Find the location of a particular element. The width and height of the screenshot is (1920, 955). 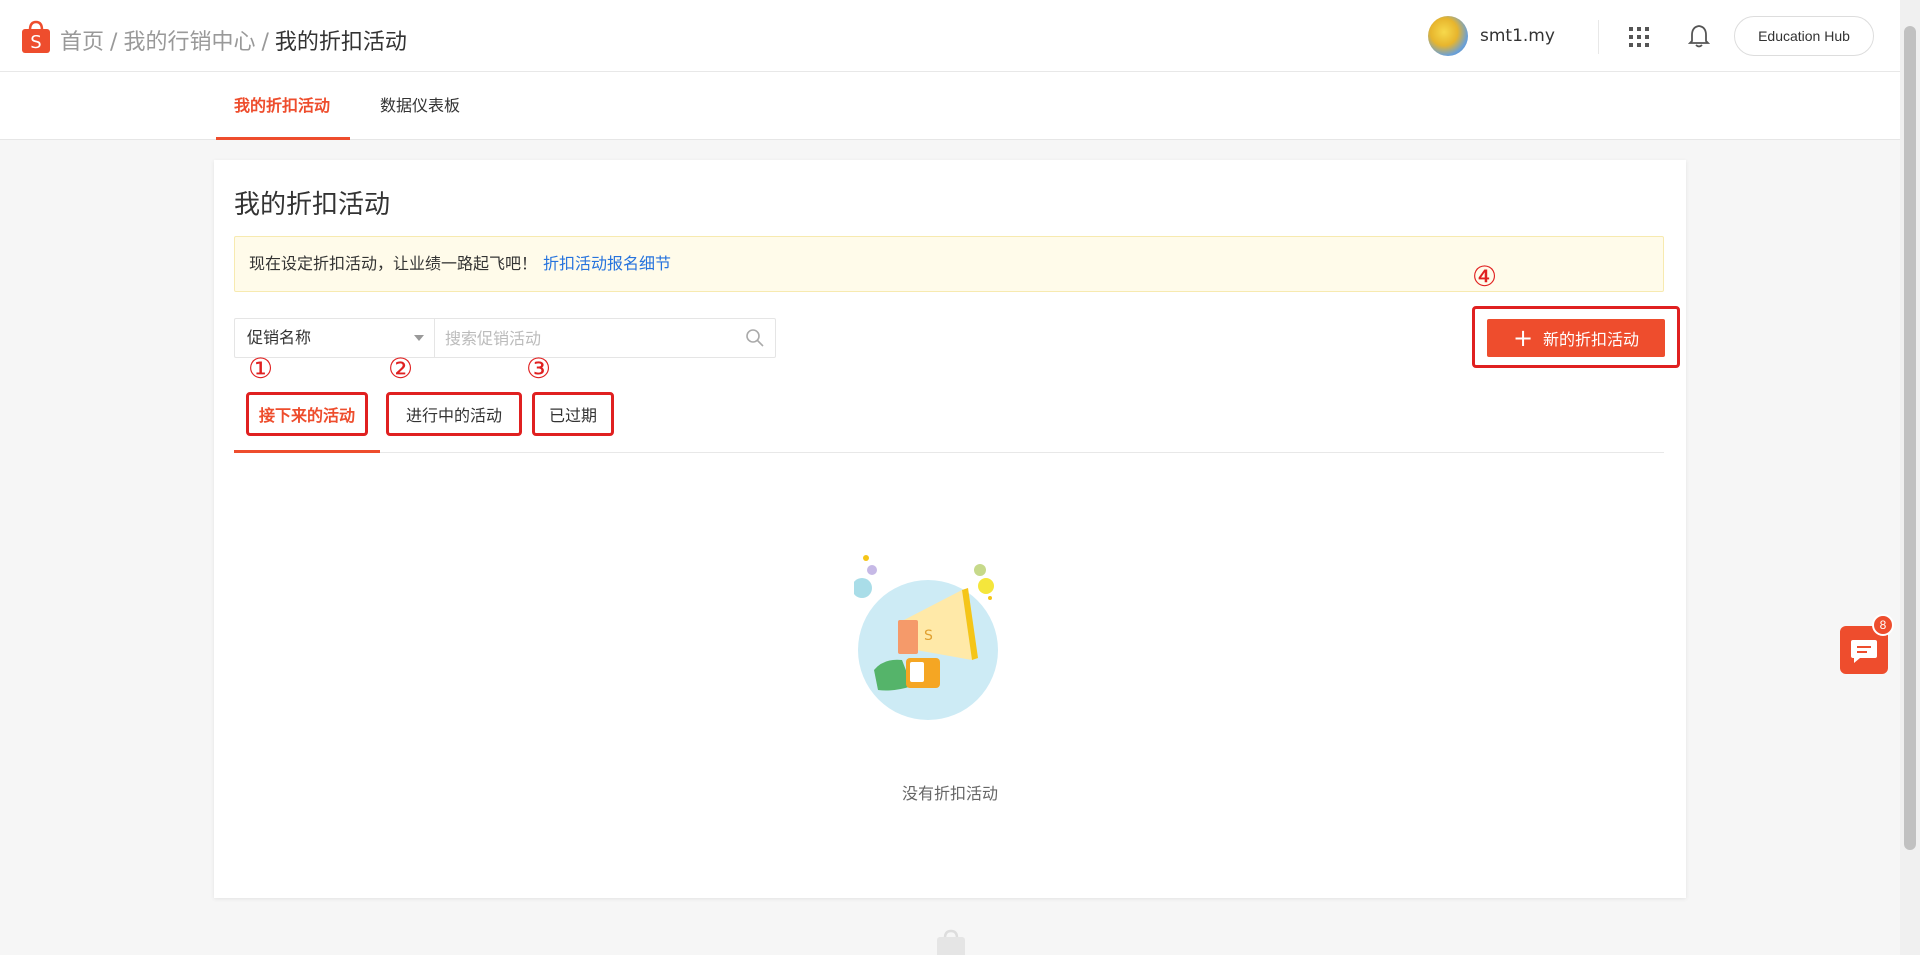

notice-banner: 现在设定折扣活动，让业绩一路起飞吧！ 折扣活动报名细节 is located at coordinates (949, 264).